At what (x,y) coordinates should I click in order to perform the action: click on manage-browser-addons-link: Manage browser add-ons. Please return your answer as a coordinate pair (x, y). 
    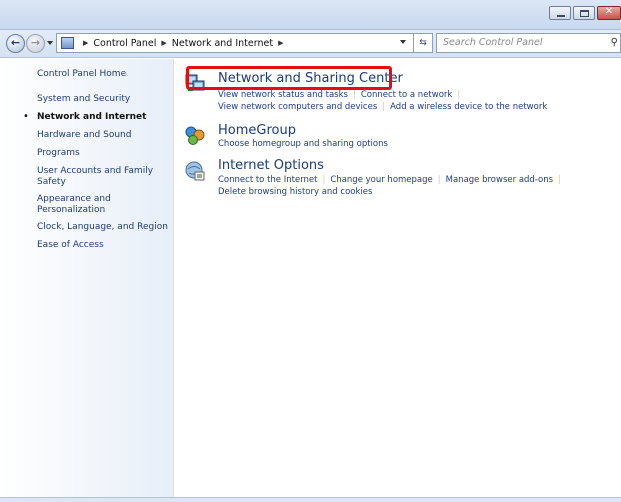
    Looking at the image, I should click on (499, 180).